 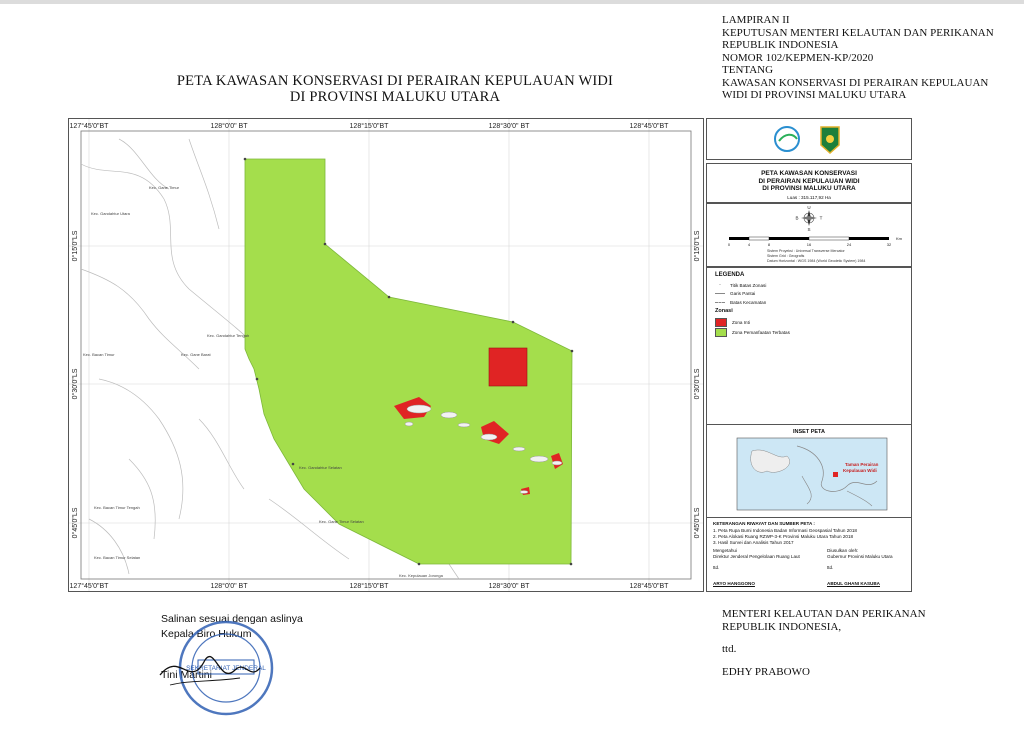 I want to click on legend-label: Batas Kecamatan, so click(x=748, y=302).